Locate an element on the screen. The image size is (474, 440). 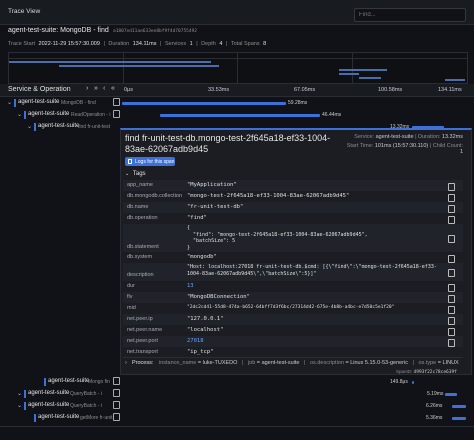
trace-services-value: 1 is located at coordinates (191, 44).